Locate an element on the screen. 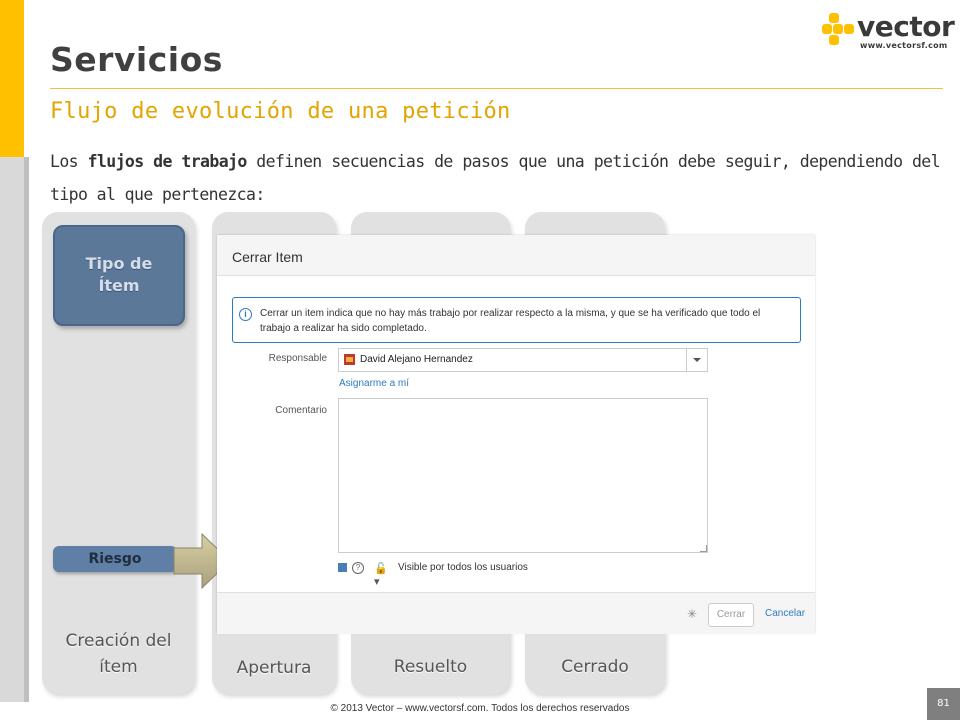  lock-icon: 🔓▾ is located at coordinates (381, 575).